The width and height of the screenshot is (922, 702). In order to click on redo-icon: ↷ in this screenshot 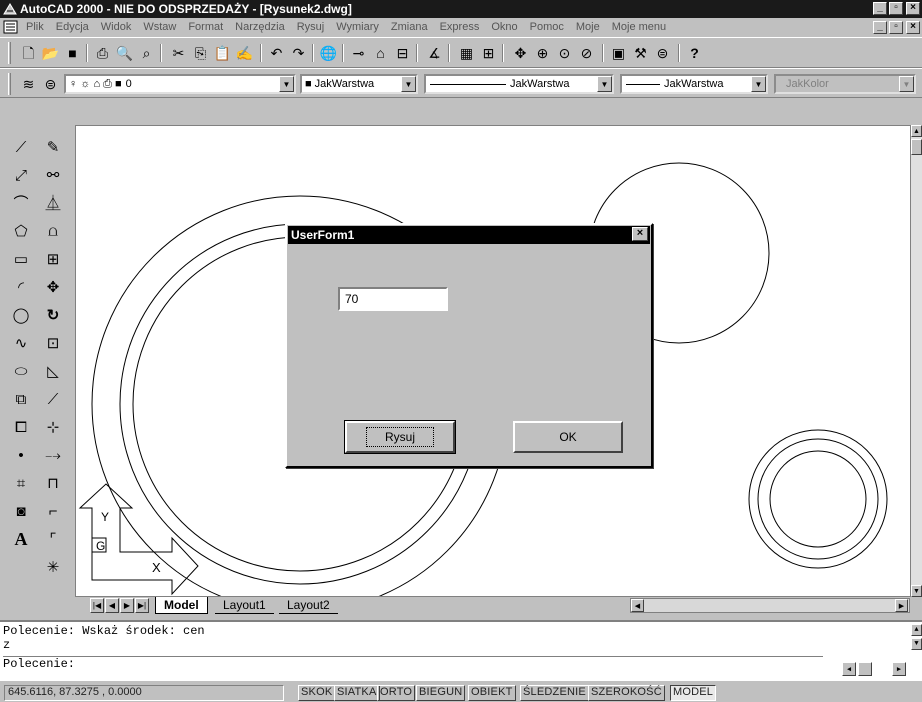, I will do `click(298, 53)`.